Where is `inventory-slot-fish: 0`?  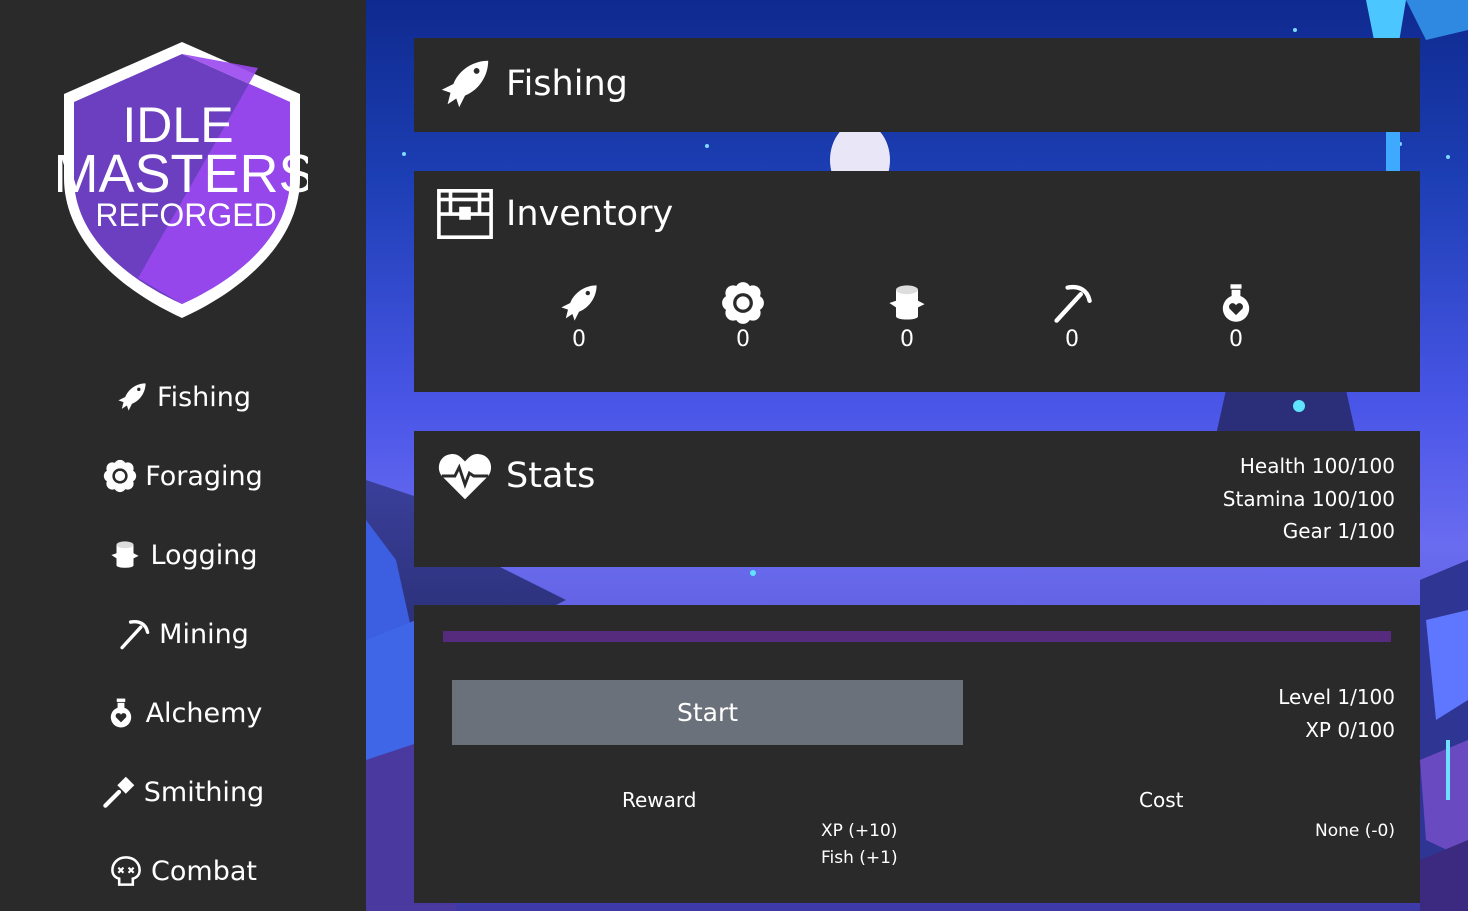 inventory-slot-fish: 0 is located at coordinates (579, 316).